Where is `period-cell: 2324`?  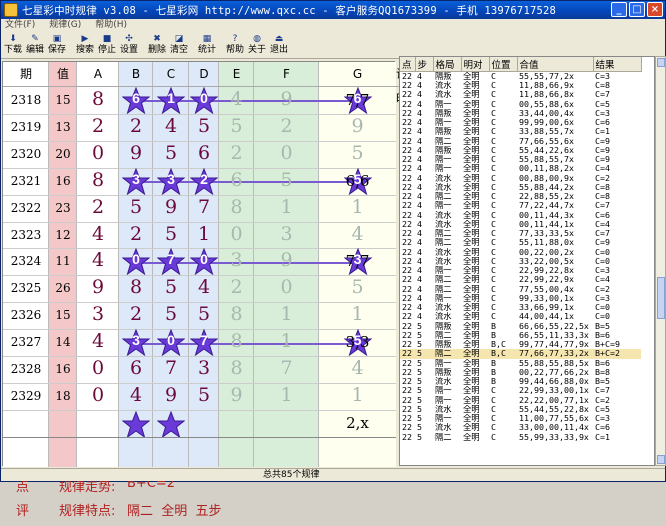 period-cell: 2324 is located at coordinates (26, 261).